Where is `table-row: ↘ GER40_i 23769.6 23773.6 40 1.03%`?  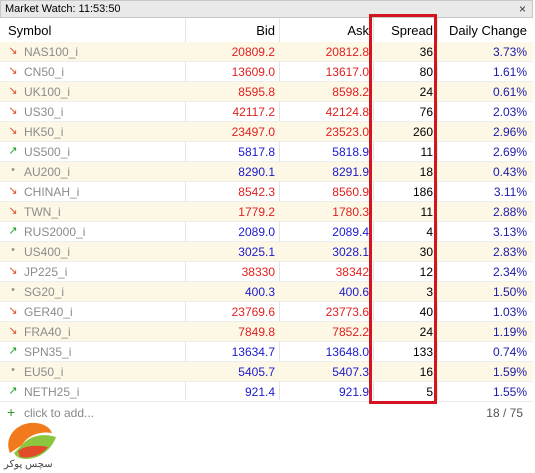 table-row: ↘ GER40_i 23769.6 23773.6 40 1.03% is located at coordinates (266, 312).